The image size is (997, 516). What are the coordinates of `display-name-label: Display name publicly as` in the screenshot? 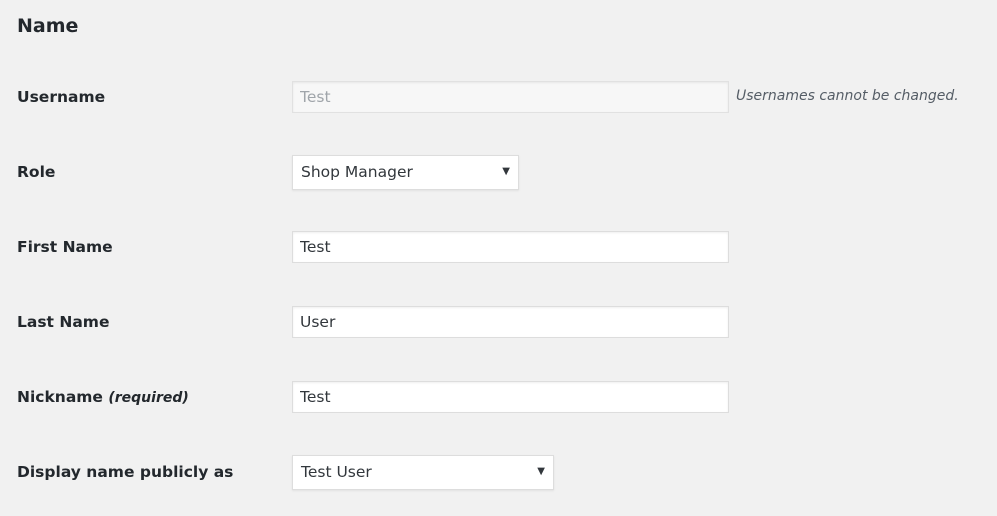 It's located at (125, 472).